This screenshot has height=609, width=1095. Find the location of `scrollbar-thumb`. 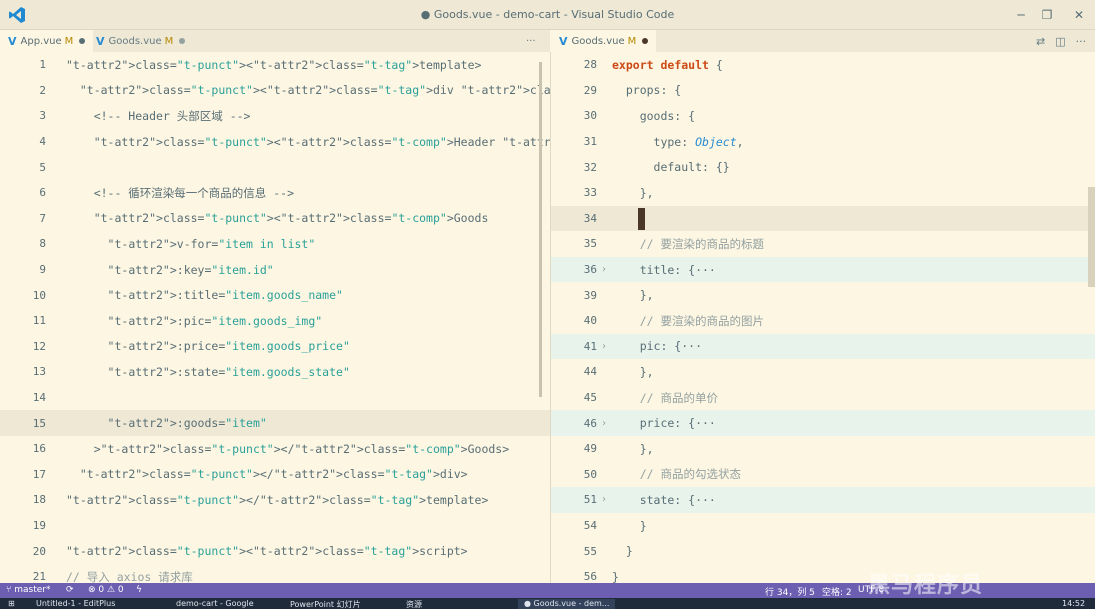

scrollbar-thumb is located at coordinates (1091, 237).